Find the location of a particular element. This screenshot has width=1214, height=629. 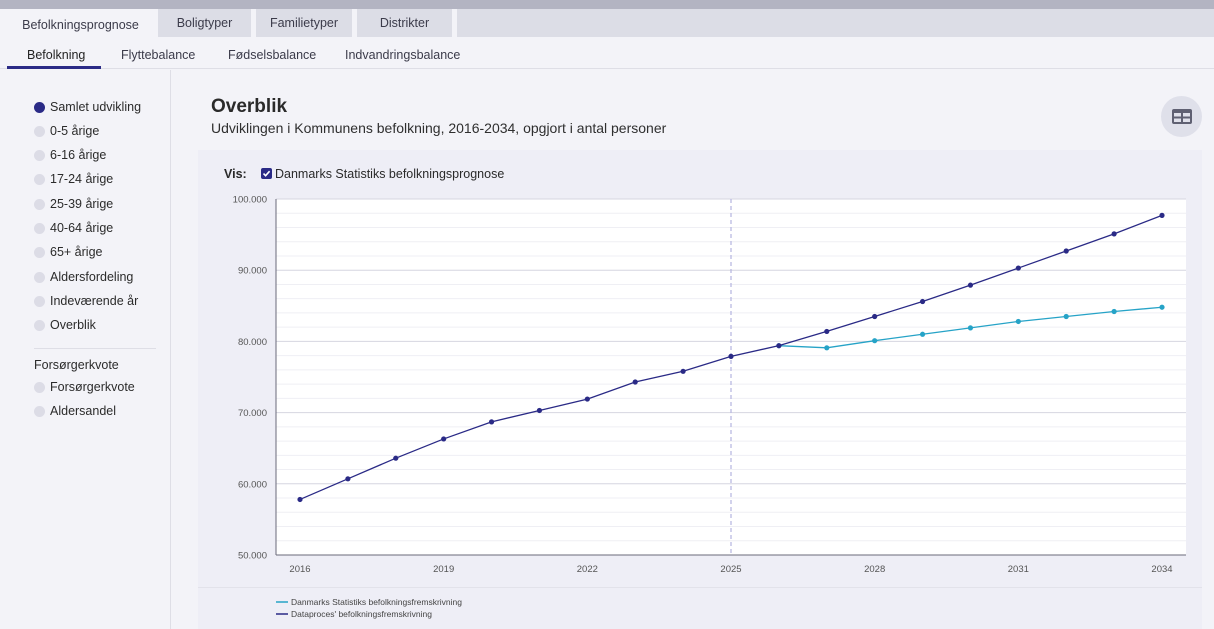

active-subtab-indicator is located at coordinates (54, 67).